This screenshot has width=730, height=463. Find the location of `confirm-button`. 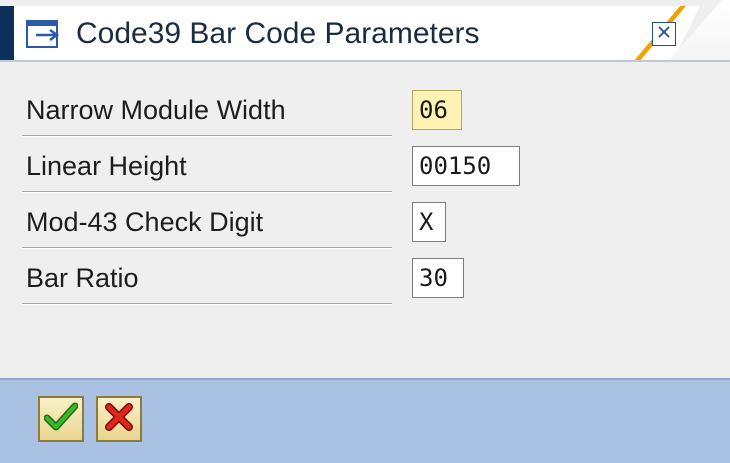

confirm-button is located at coordinates (61, 419).